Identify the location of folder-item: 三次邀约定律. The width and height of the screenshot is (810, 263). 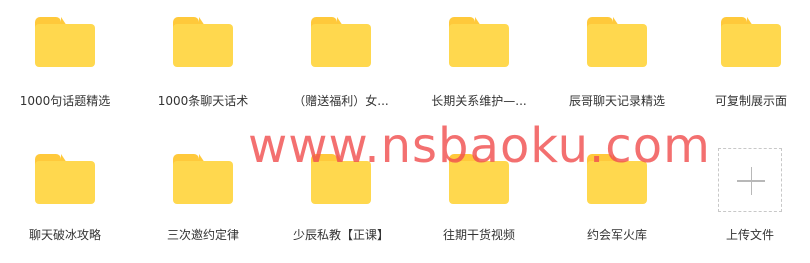
(203, 193).